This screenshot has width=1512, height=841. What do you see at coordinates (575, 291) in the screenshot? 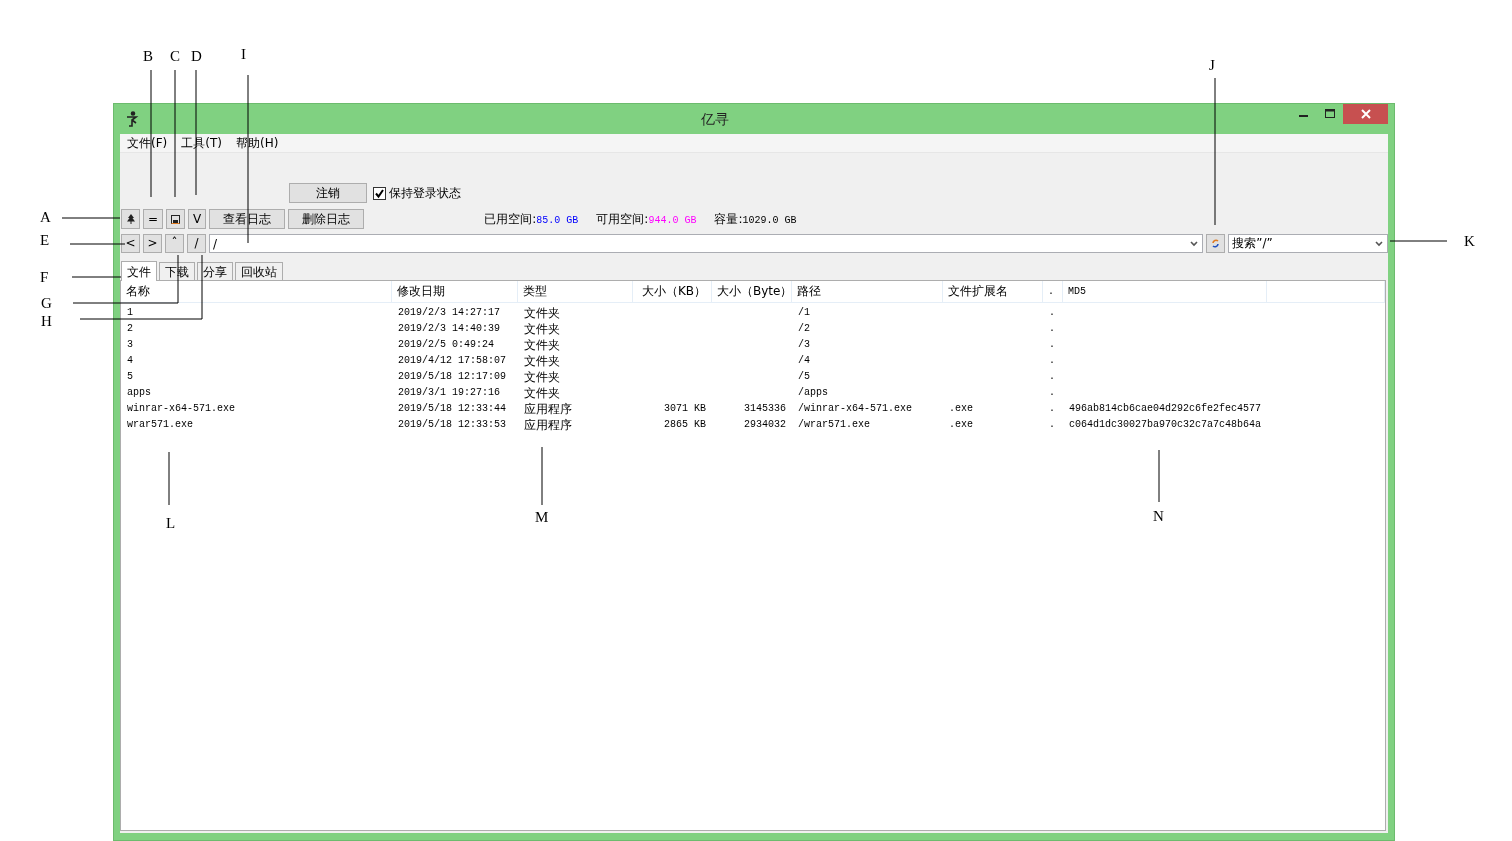
I see `column-header: 类型` at bounding box center [575, 291].